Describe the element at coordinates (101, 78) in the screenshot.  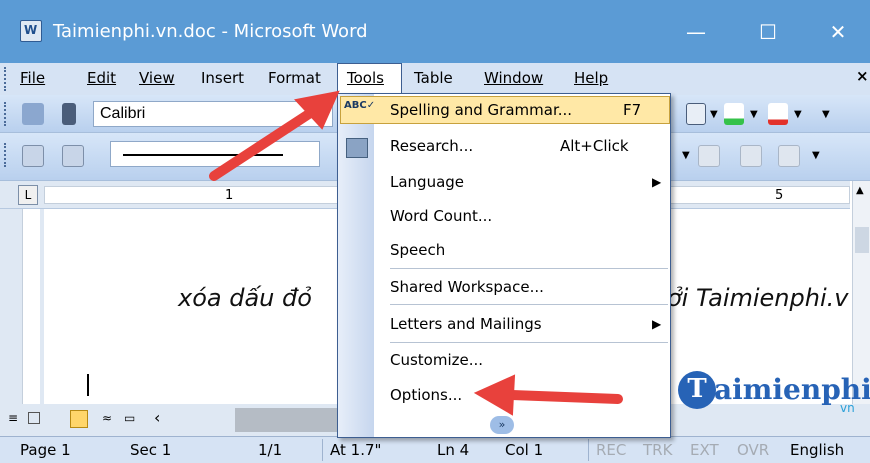
I see `menu-edit: Edit` at that location.